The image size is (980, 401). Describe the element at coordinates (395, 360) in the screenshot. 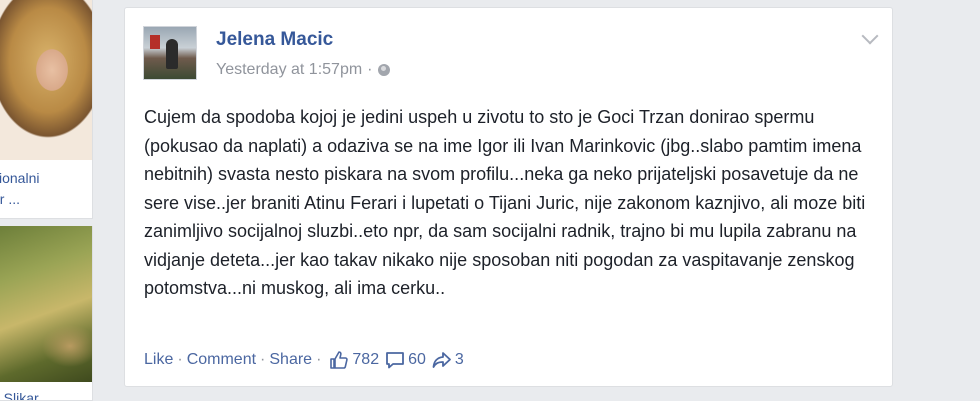

I see `comment-bubble-icon` at that location.